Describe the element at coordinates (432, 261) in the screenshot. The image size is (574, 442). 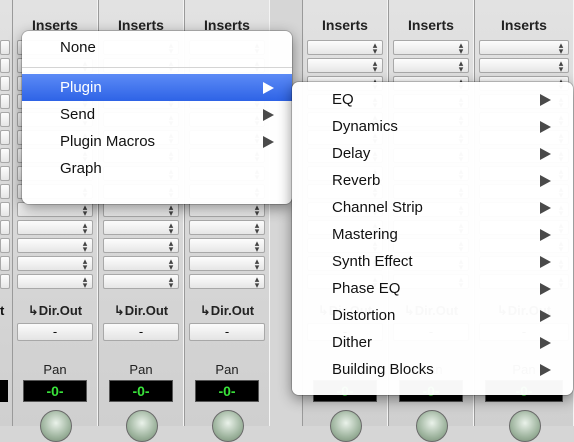
I see `submenu-item-synth-effect: Synth Effect` at that location.